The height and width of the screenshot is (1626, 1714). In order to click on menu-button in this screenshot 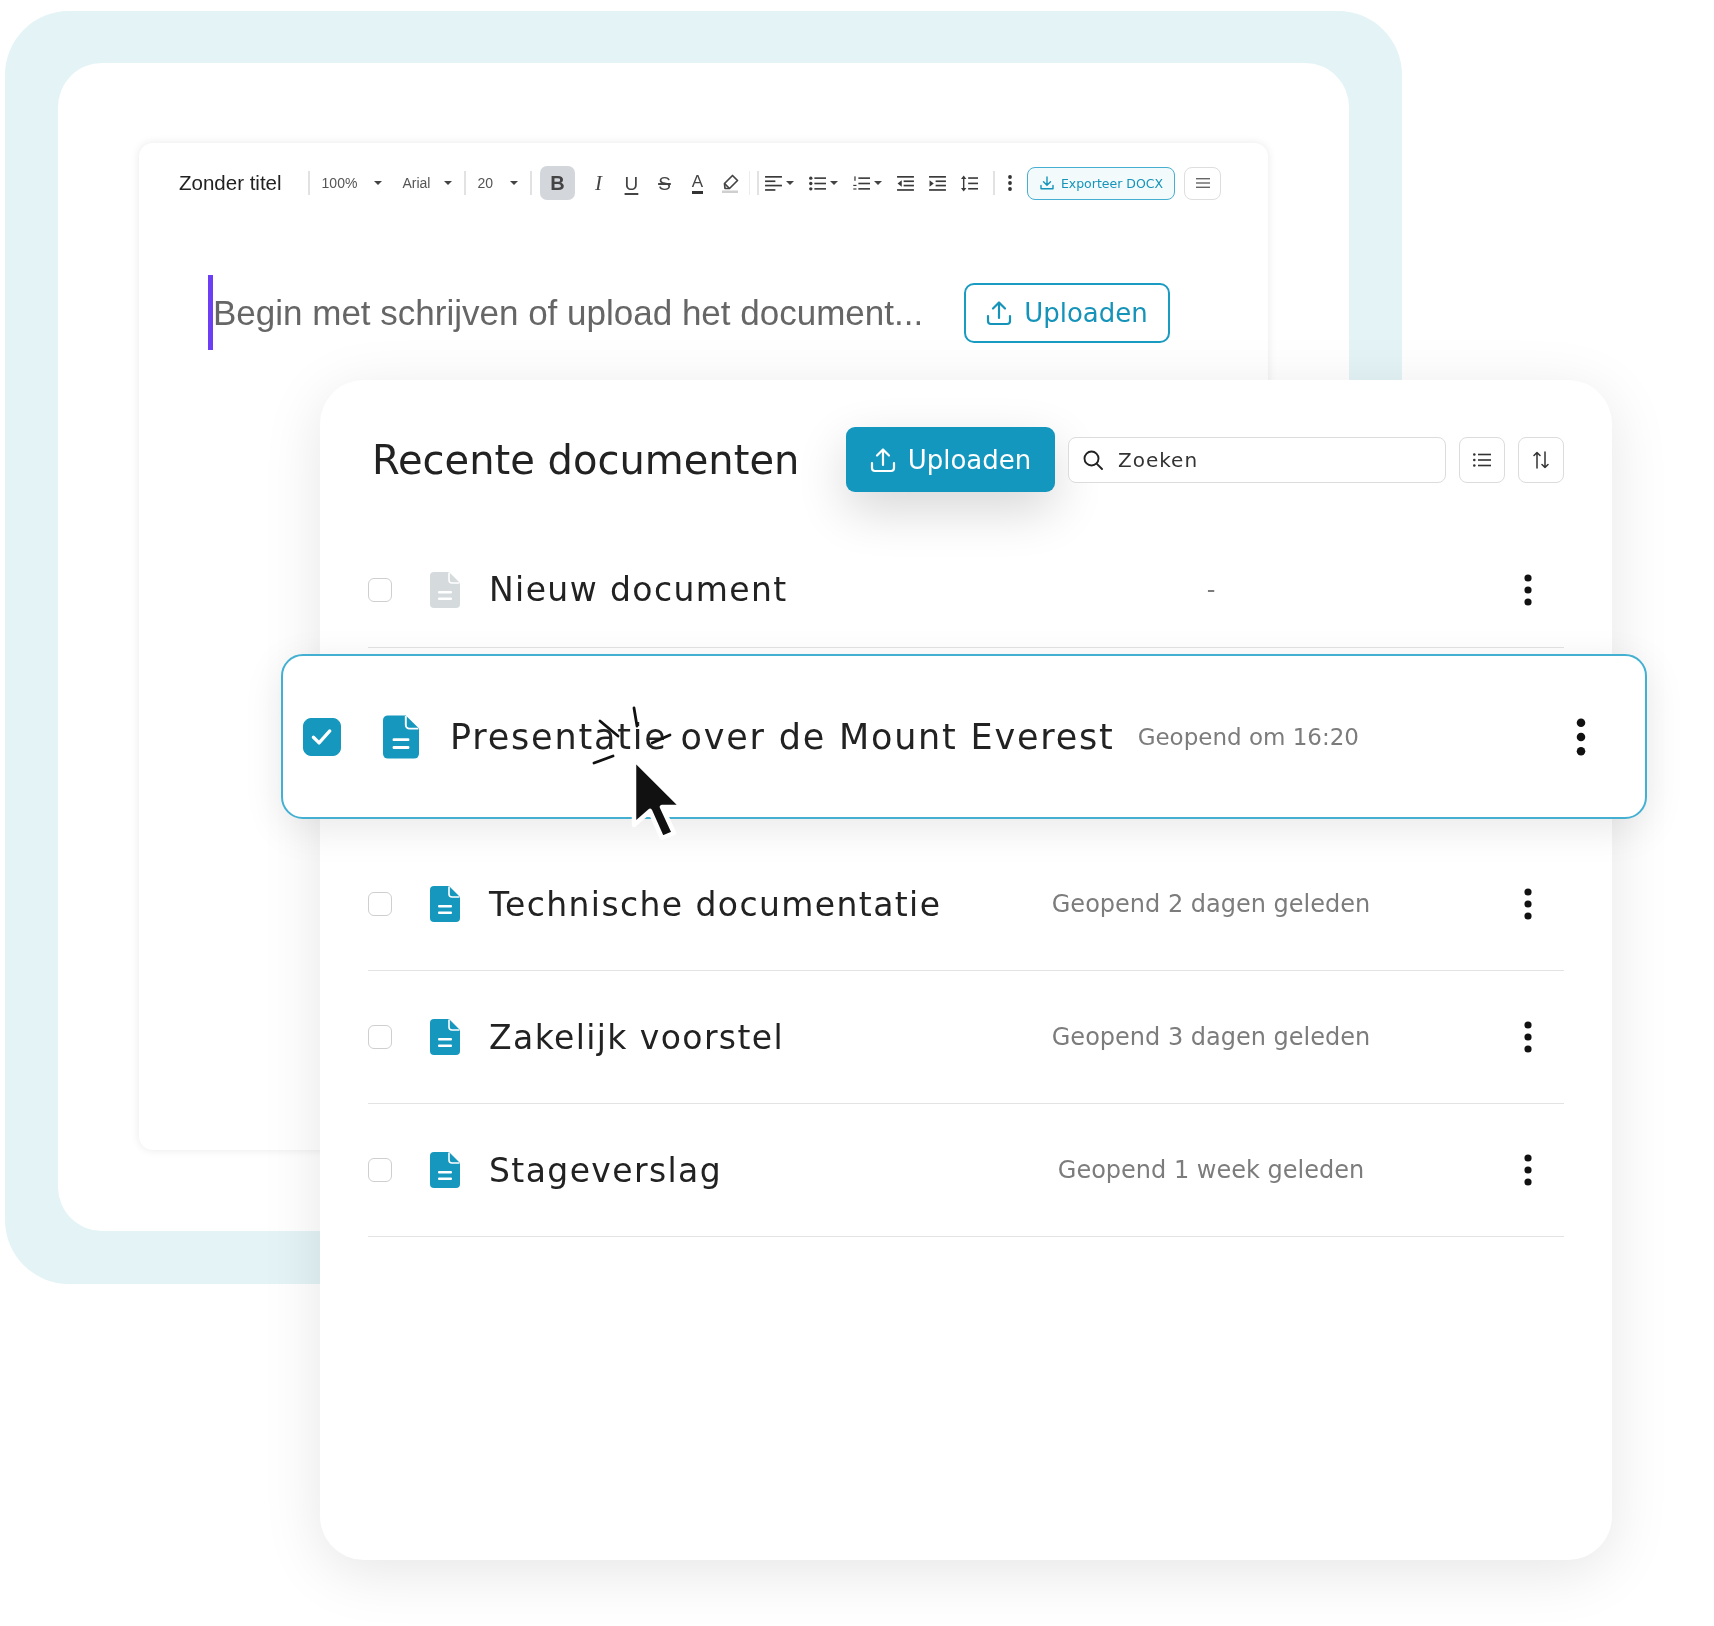, I will do `click(1203, 183)`.